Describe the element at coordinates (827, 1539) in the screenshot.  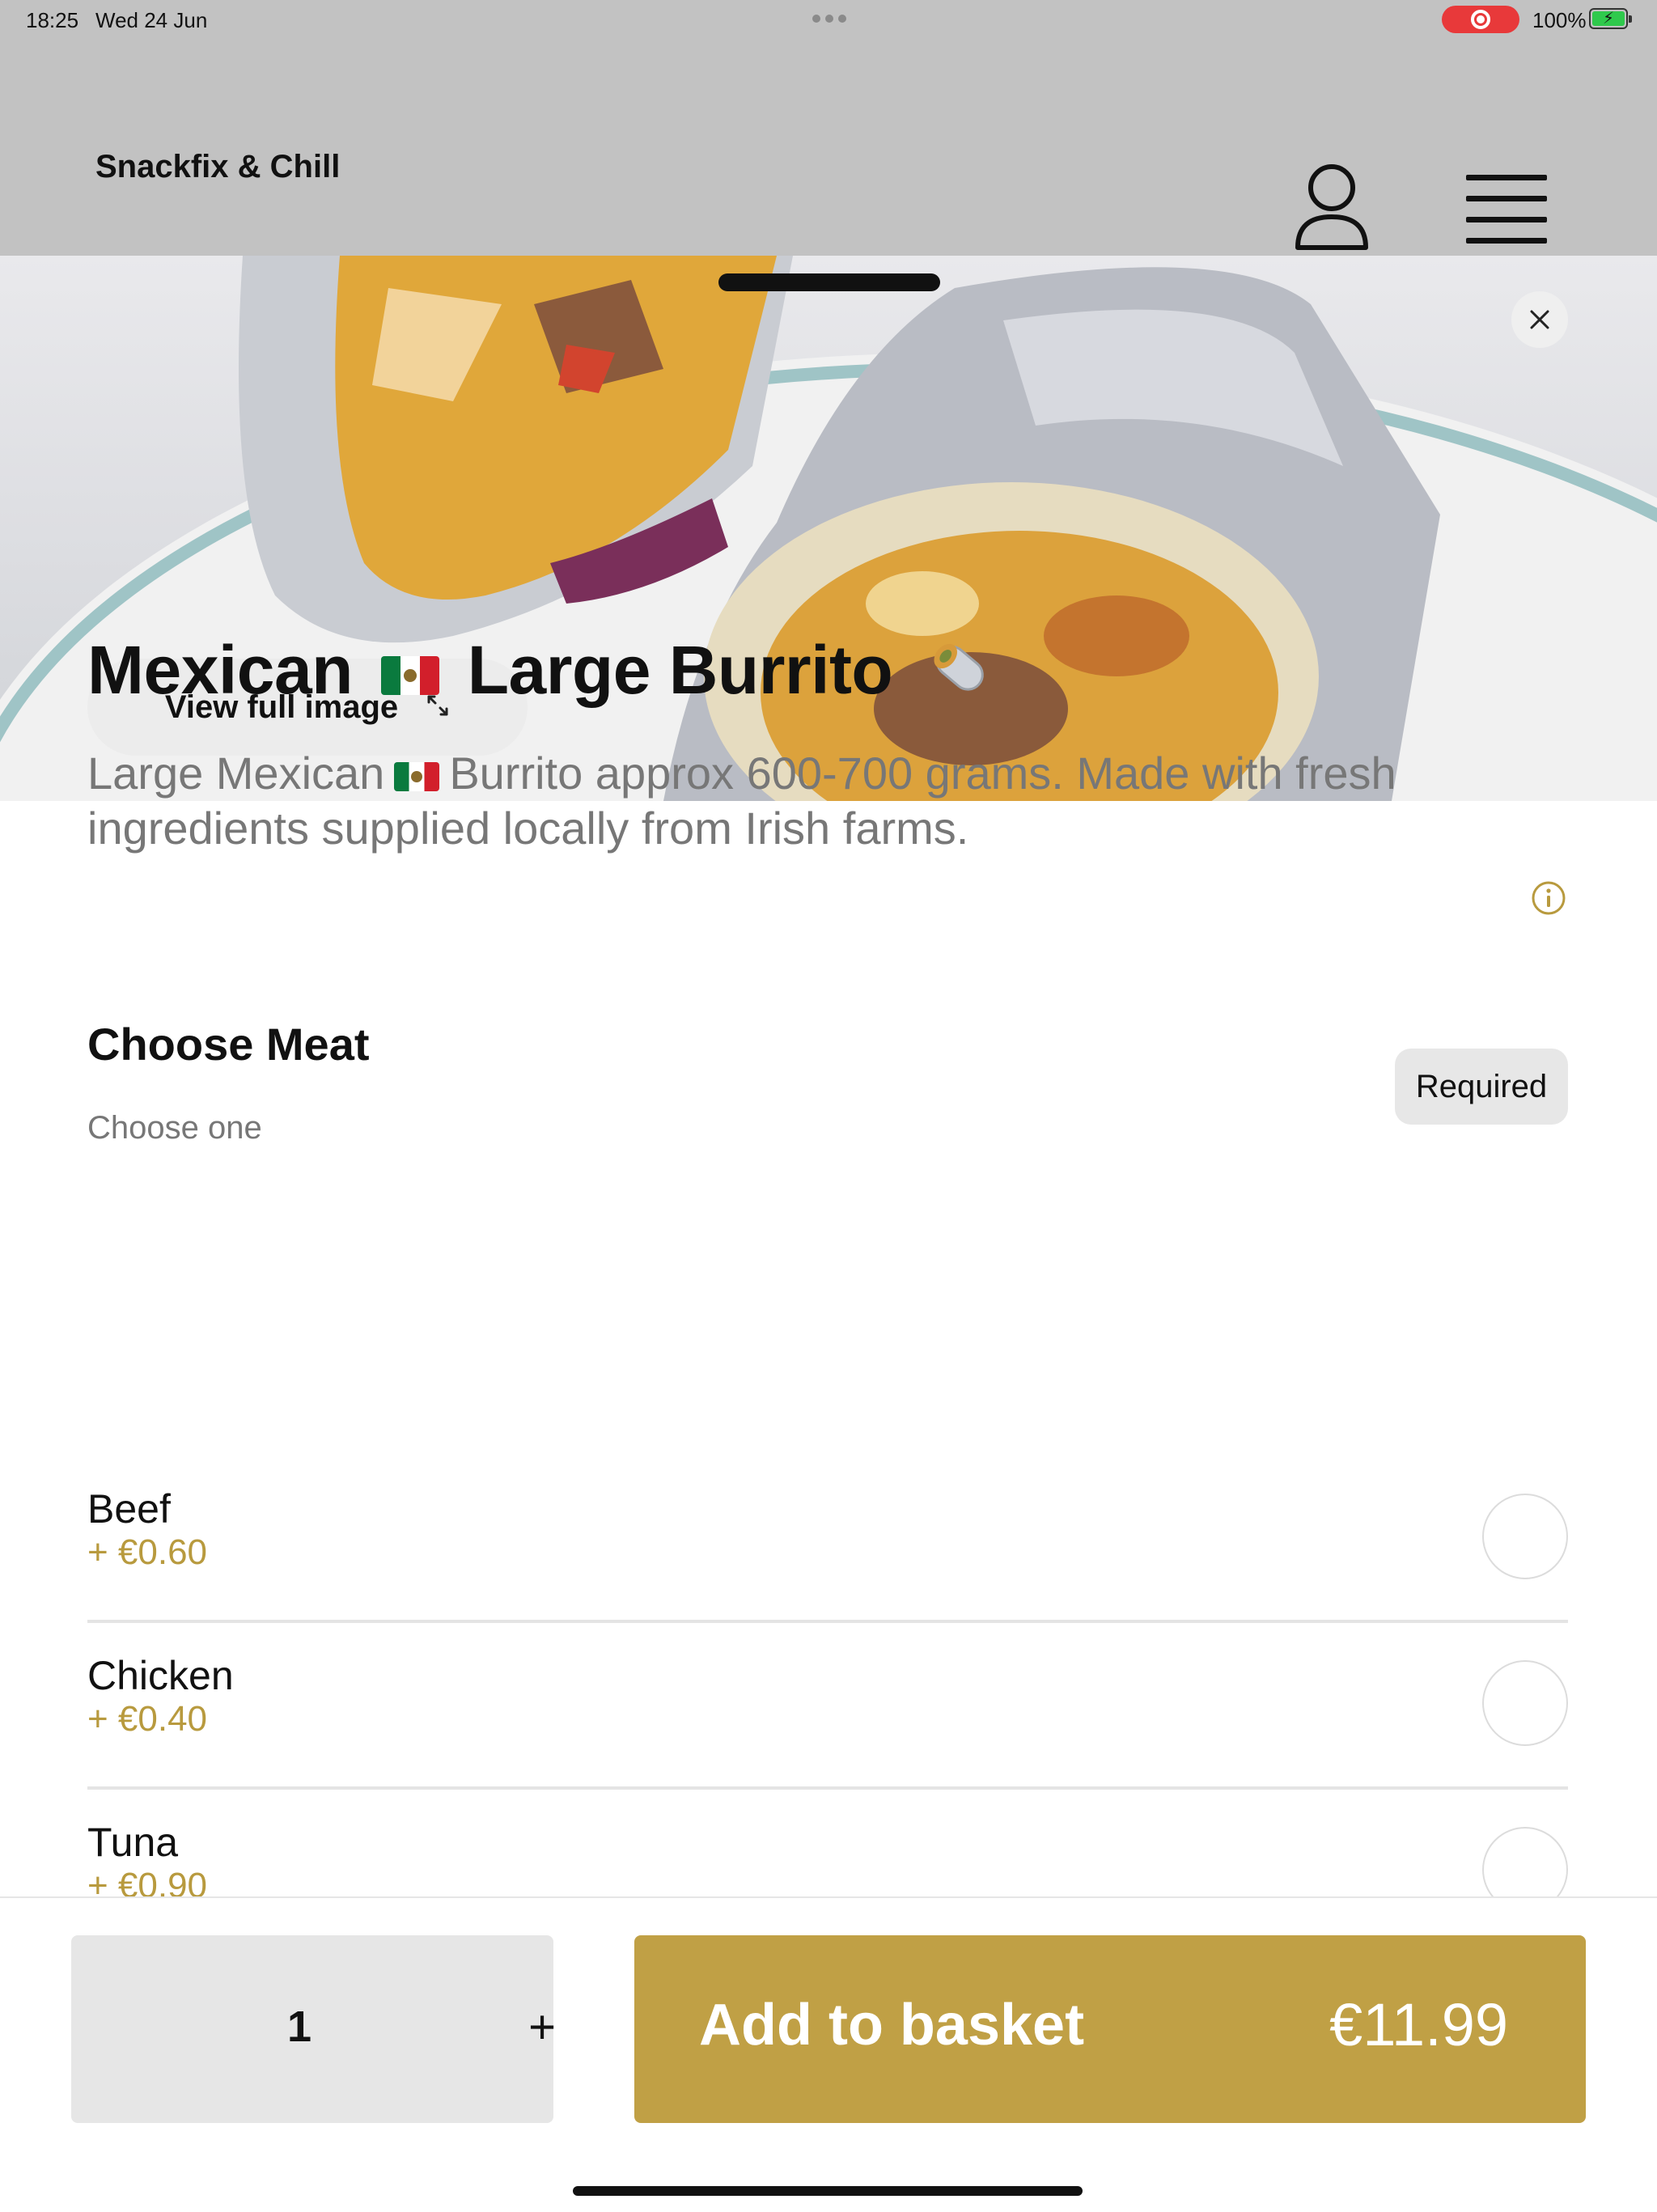
I see `option-row-beef: Beef + €0.60` at that location.